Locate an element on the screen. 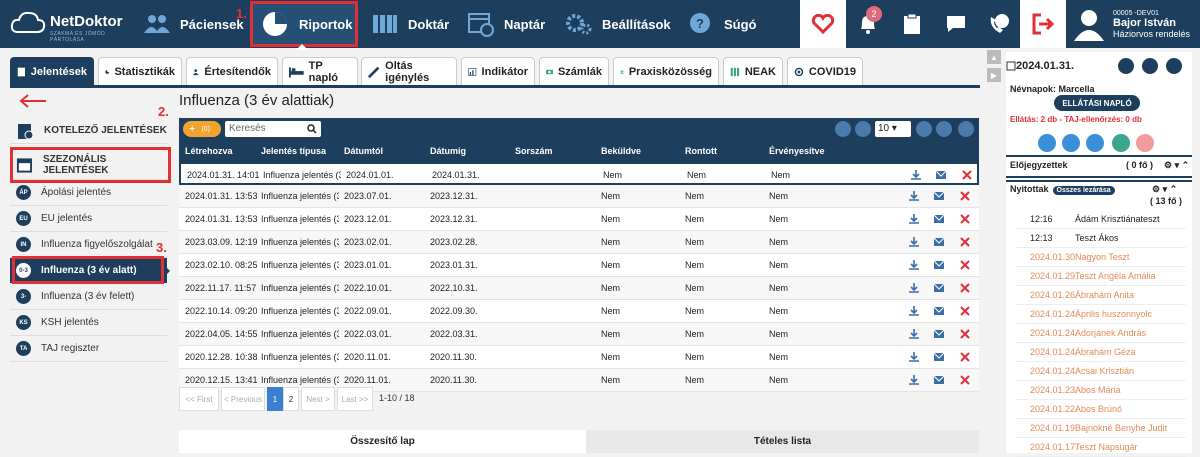  tab-osszesito-lap: Összesítő lap is located at coordinates (382, 441).